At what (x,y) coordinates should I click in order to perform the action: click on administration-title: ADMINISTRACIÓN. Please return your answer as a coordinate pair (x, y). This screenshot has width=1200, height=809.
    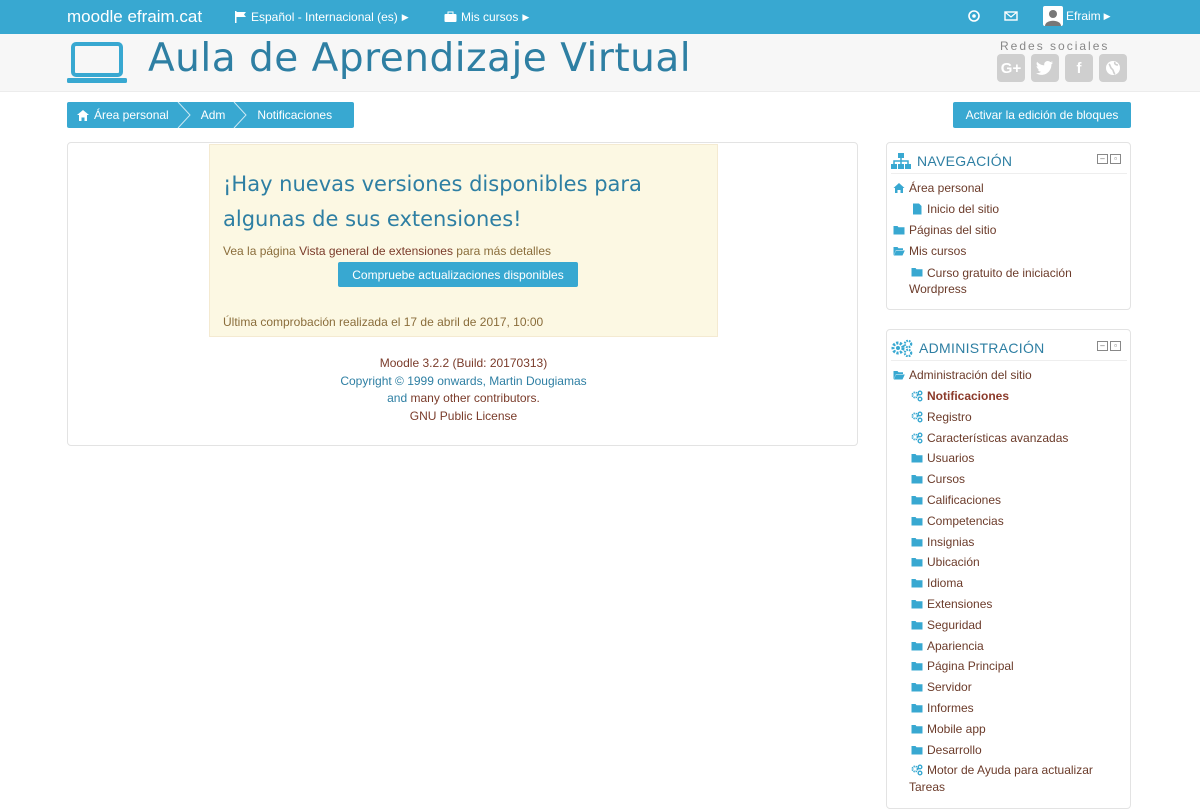
    Looking at the image, I should click on (982, 347).